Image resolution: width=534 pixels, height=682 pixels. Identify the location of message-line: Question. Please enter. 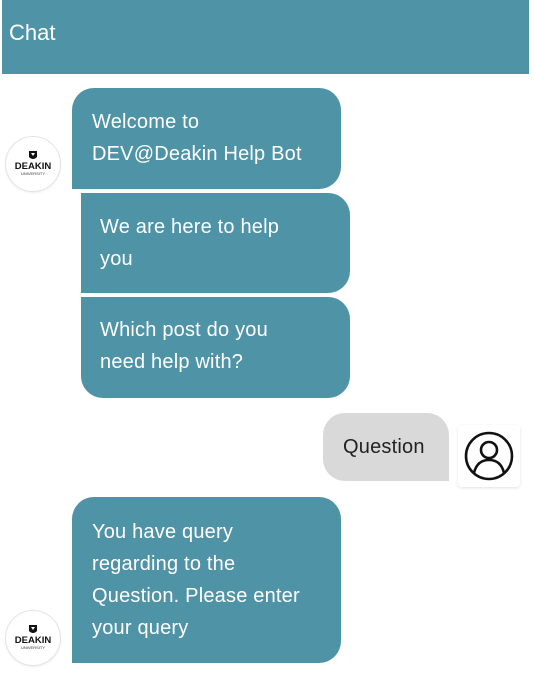
(196, 596).